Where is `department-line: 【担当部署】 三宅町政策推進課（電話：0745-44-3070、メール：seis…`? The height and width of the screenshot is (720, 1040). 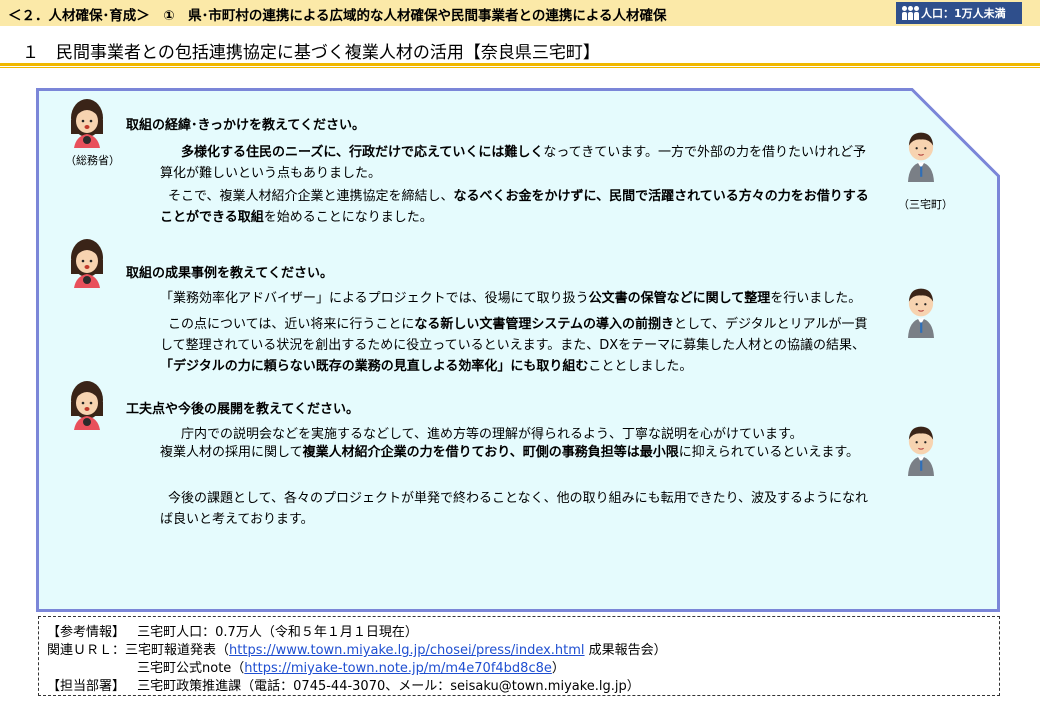 department-line: 【担当部署】 三宅町政策推進課（電話：0745-44-3070、メール：seis… is located at coordinates (343, 684).